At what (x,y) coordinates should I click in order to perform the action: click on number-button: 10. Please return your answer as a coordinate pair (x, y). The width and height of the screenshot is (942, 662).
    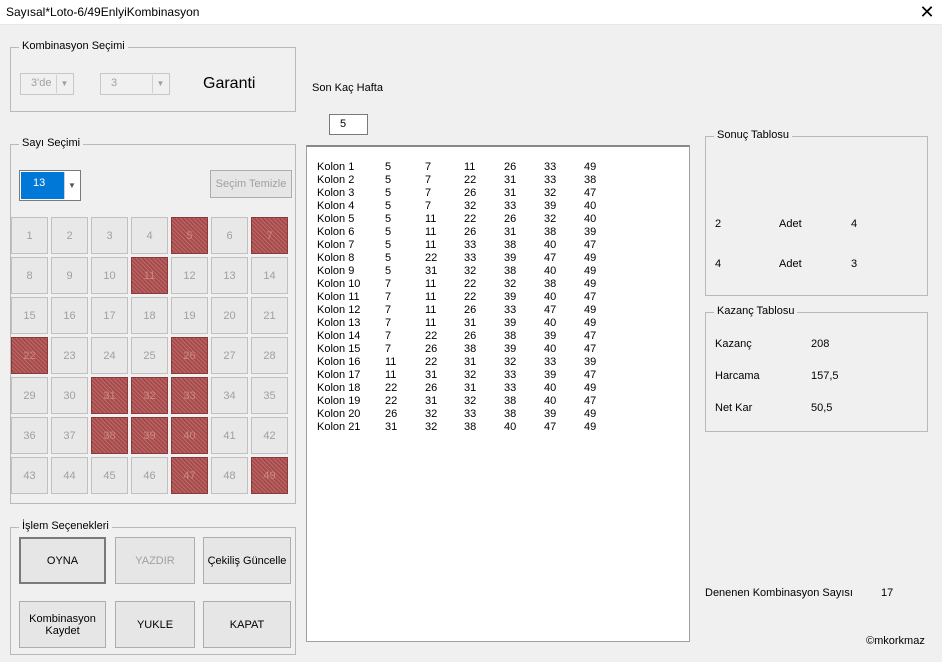
    Looking at the image, I should click on (109, 275).